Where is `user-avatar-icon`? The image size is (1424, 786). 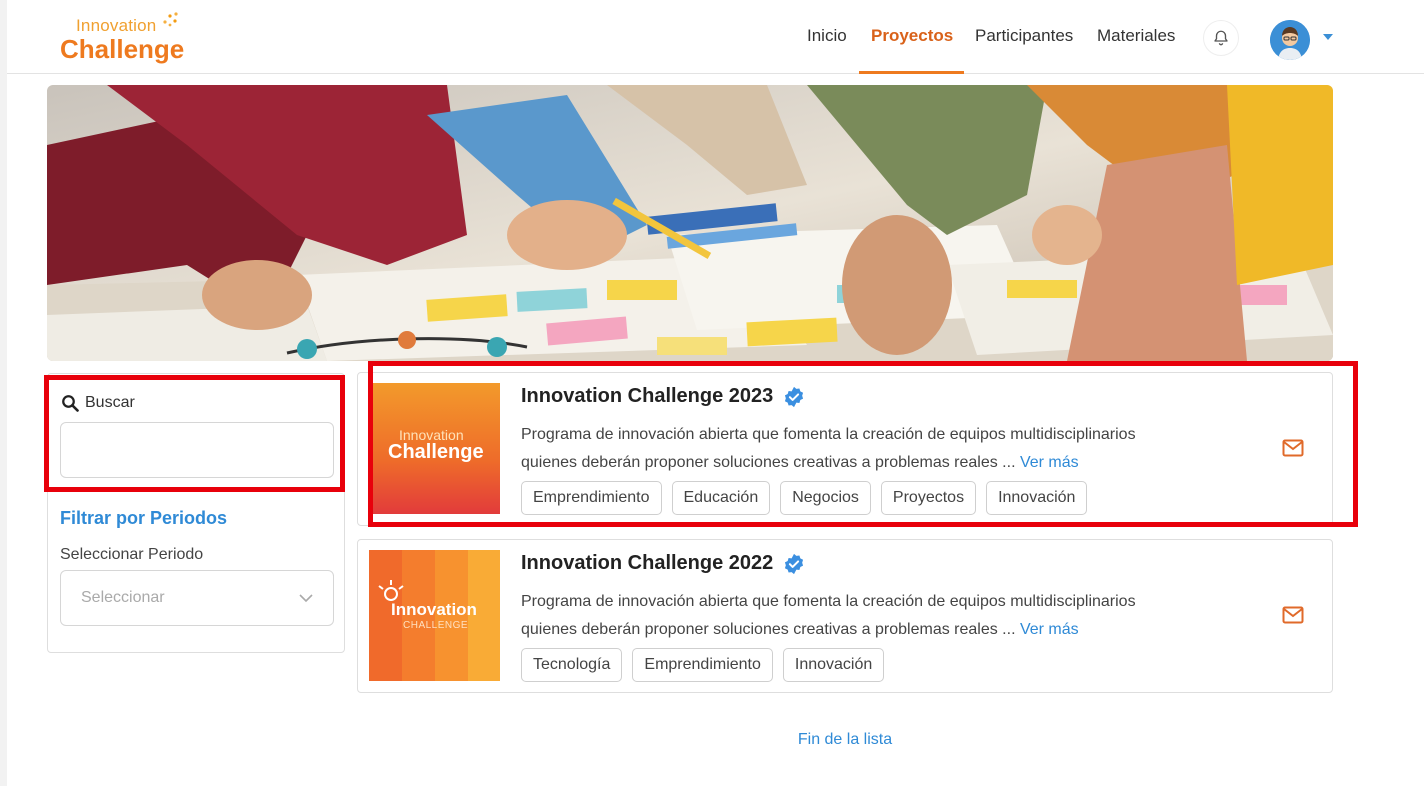
user-avatar-icon is located at coordinates (1290, 40).